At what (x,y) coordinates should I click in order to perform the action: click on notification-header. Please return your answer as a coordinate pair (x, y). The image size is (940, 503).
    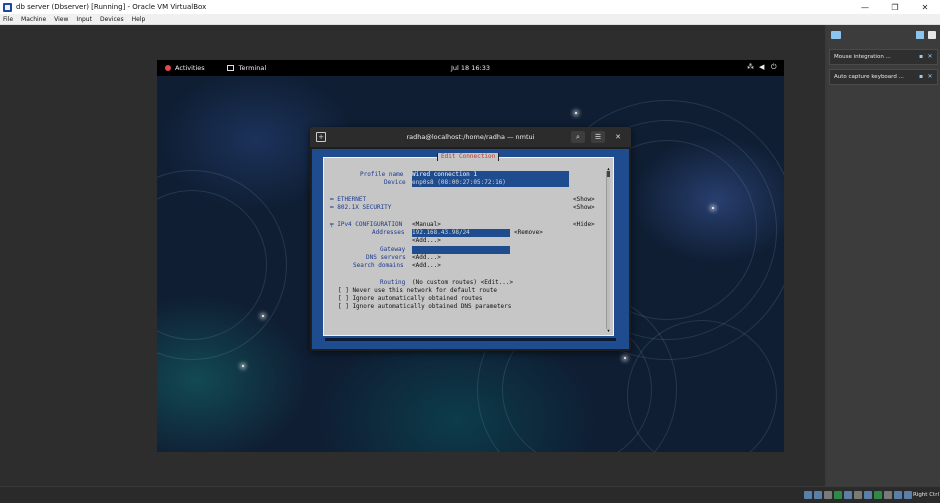
    Looking at the image, I should click on (883, 35).